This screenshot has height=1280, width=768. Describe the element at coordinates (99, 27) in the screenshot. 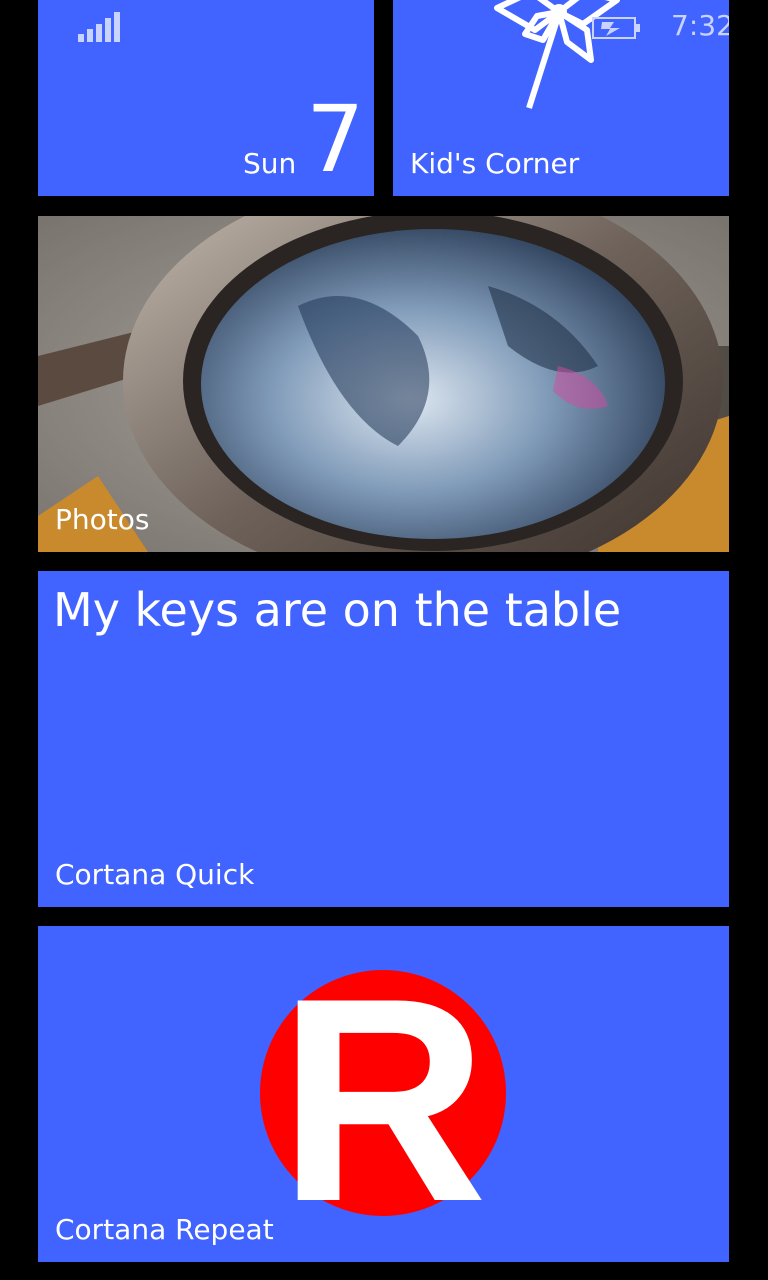

I see `signal-strength-icon` at that location.